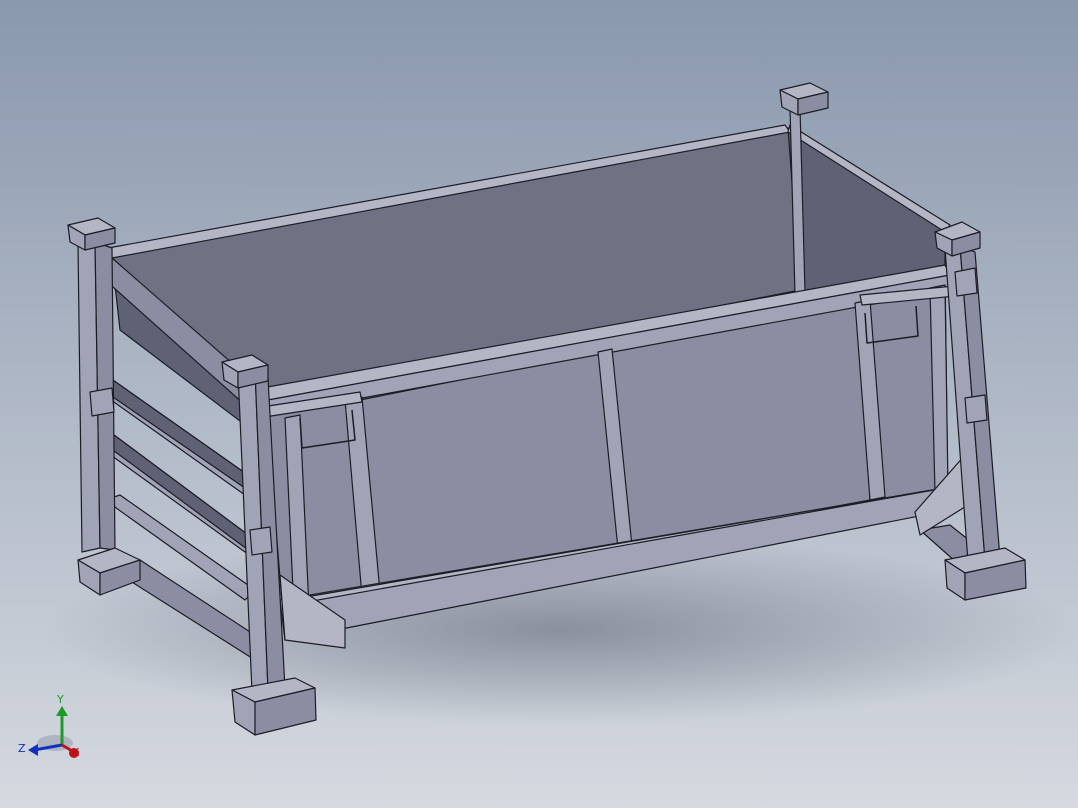 The width and height of the screenshot is (1078, 808). I want to click on triad-y-label: Y, so click(60, 699).